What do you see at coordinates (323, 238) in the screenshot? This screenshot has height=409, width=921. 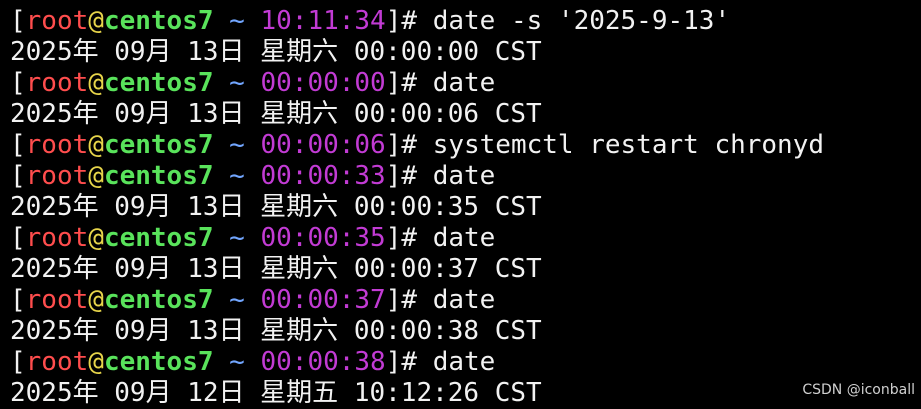 I see `prompt-time: 00:00:35` at bounding box center [323, 238].